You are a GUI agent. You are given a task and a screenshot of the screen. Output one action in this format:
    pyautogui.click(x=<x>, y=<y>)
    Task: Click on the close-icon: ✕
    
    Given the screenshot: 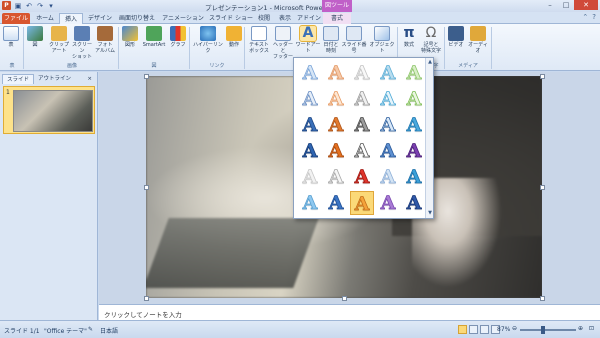 What is the action you would take?
    pyautogui.click(x=586, y=5)
    